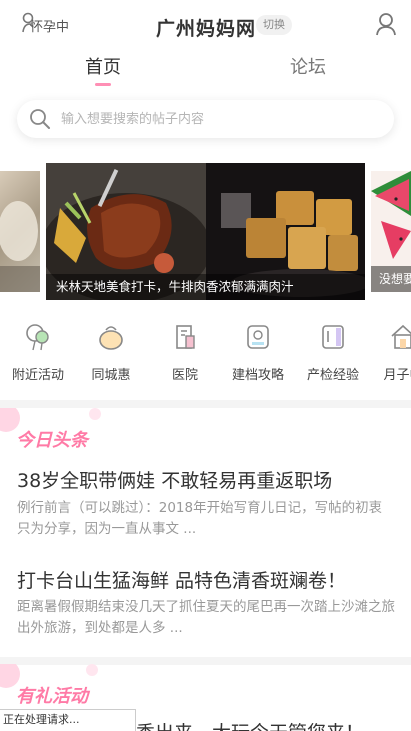 Image resolution: width=411 pixels, height=731 pixels. What do you see at coordinates (258, 337) in the screenshot?
I see `id-card-icon` at bounding box center [258, 337].